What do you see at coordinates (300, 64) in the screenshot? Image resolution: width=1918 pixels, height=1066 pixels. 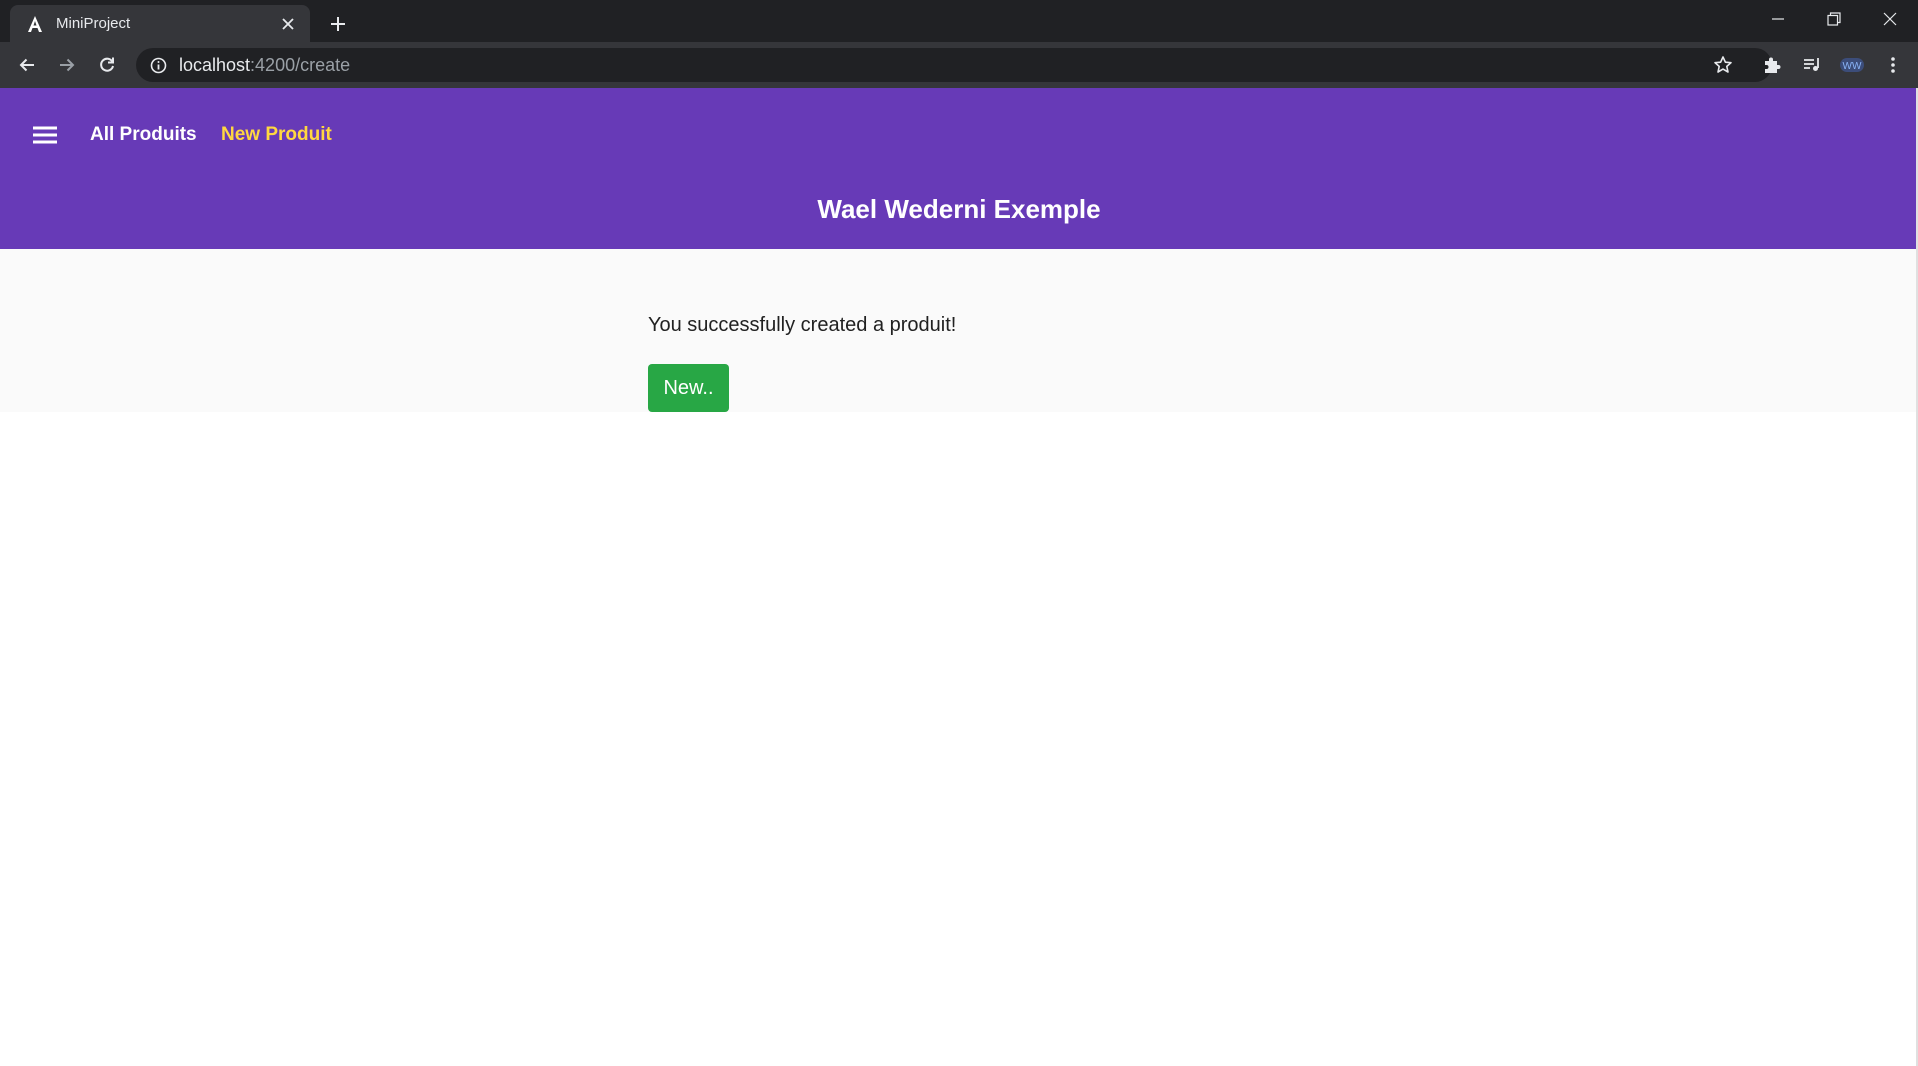 I see `url-path: :4200/create` at bounding box center [300, 64].